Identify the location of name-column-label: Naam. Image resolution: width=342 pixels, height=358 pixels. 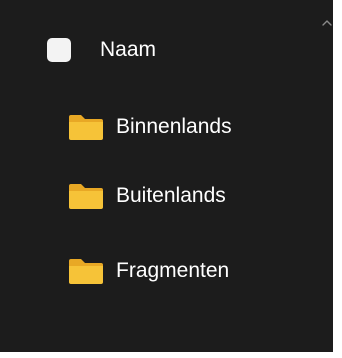
(128, 49).